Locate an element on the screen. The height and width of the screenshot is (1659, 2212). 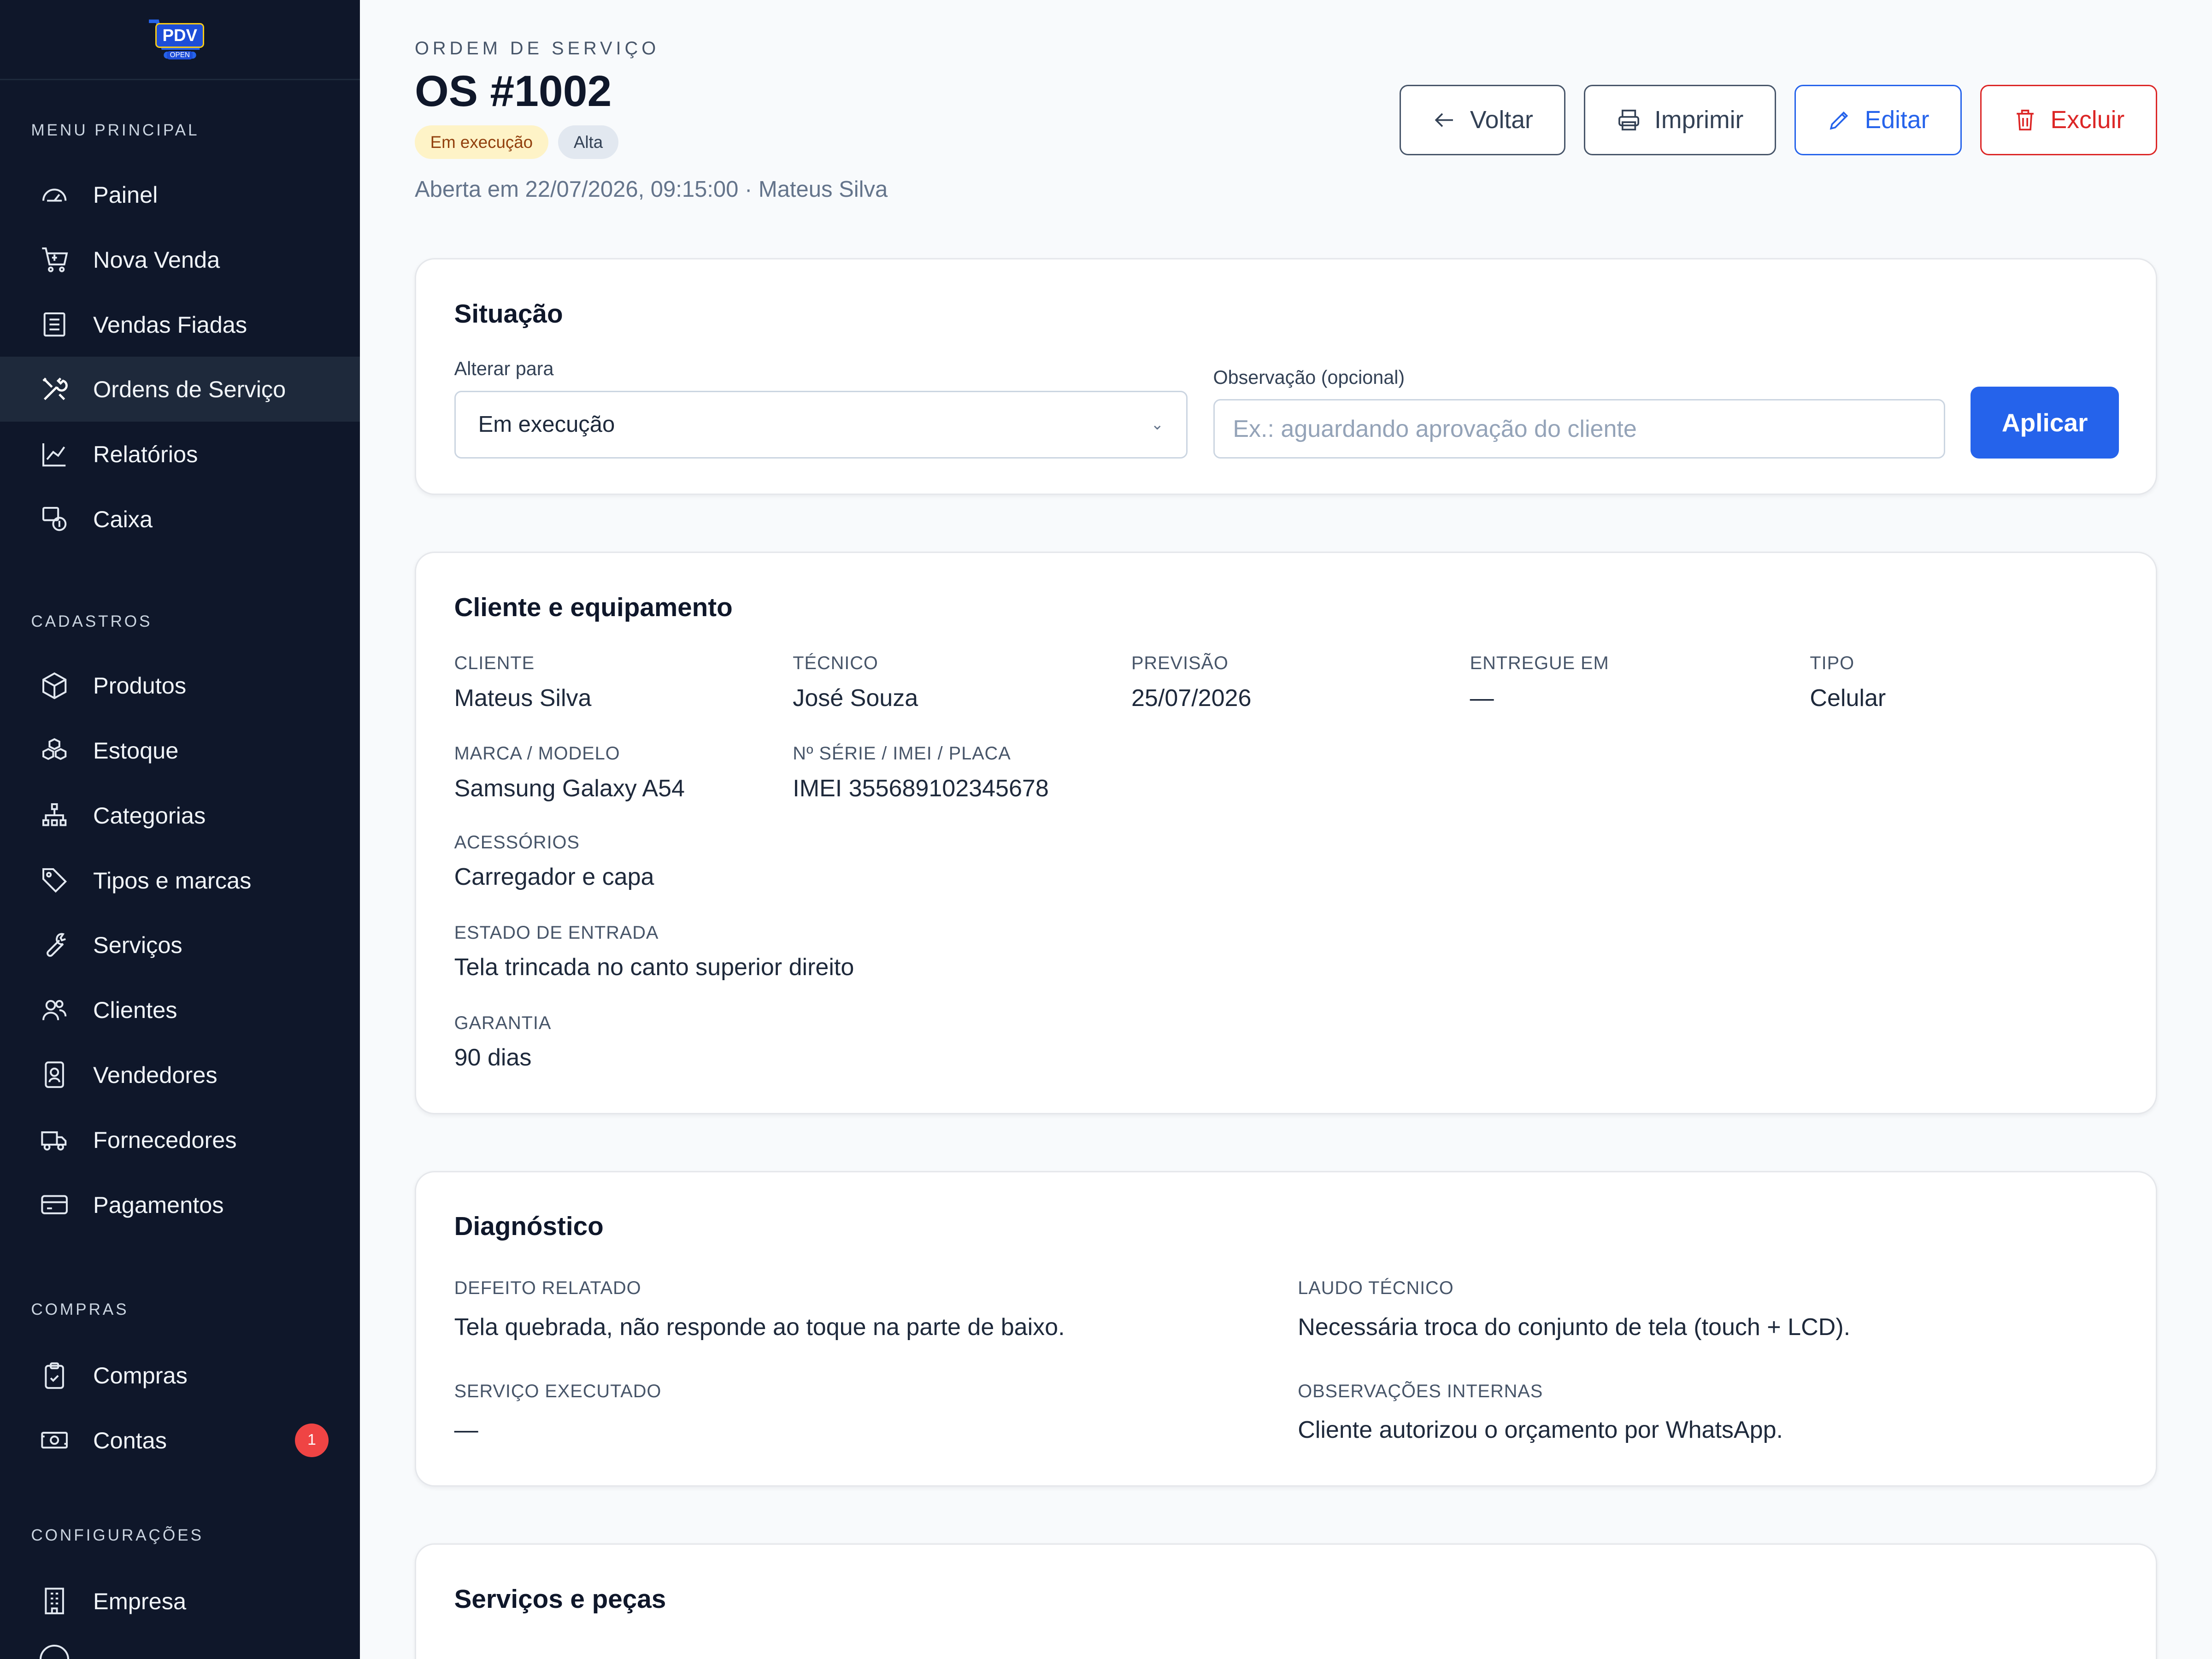
field-value-cliente: Mateus Silva is located at coordinates (523, 698).